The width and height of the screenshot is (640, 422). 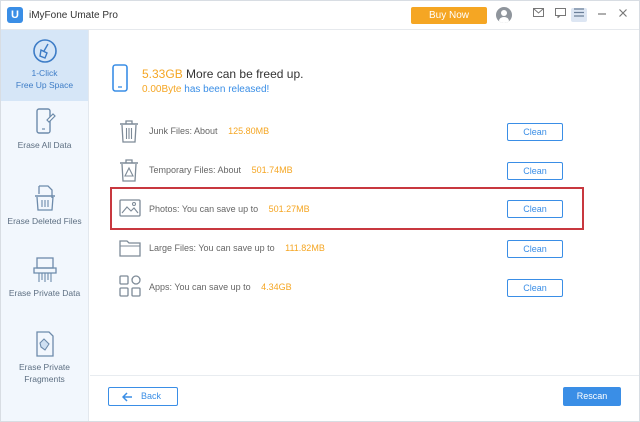 I want to click on chat-icon, so click(x=560, y=15).